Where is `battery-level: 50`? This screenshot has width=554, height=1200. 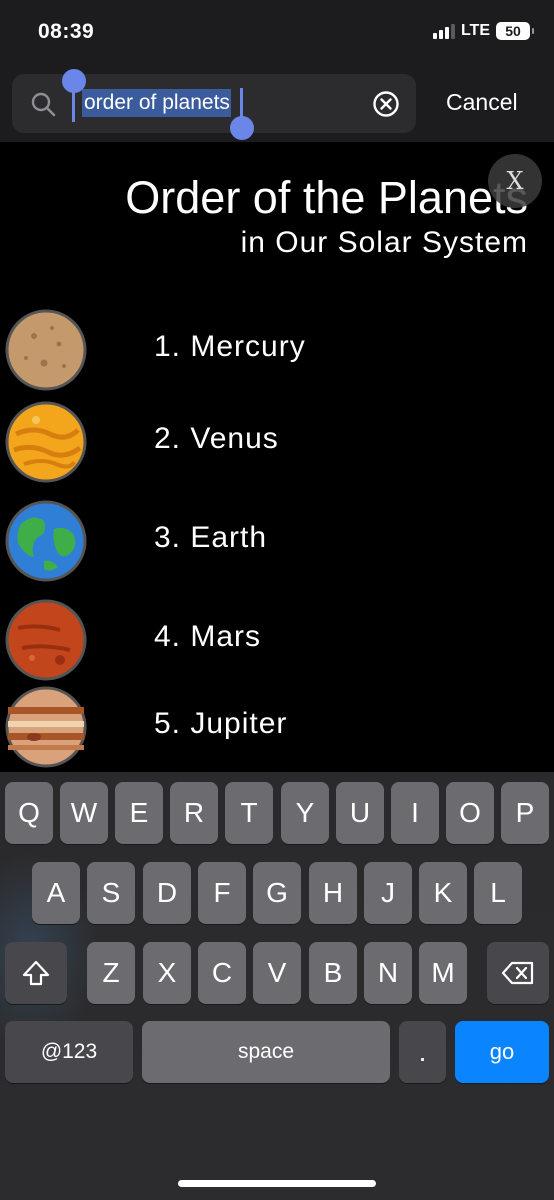
battery-level: 50 is located at coordinates (513, 31).